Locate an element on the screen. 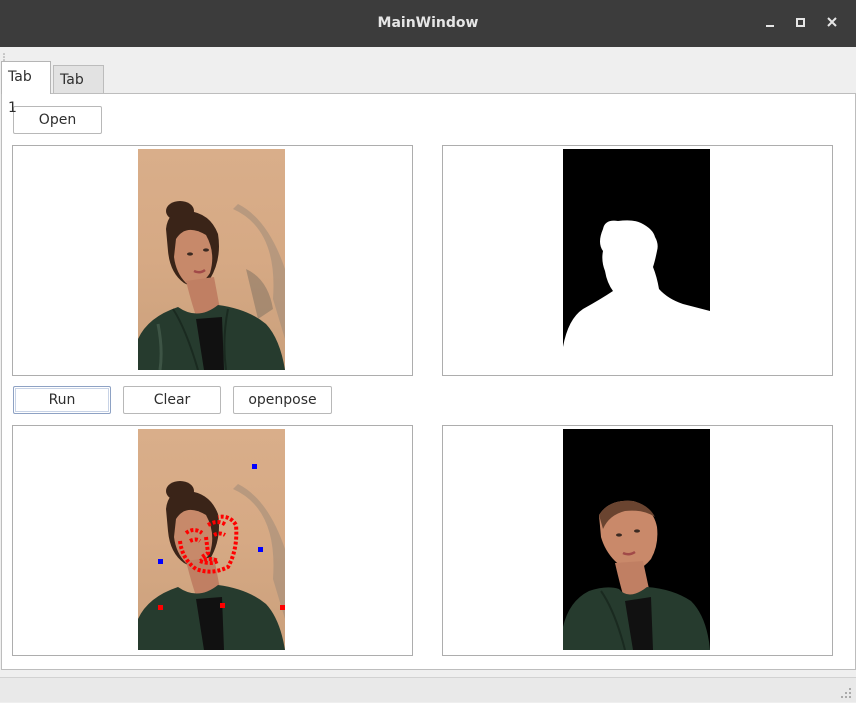 The image size is (856, 703). maximize-icon is located at coordinates (801, 23).